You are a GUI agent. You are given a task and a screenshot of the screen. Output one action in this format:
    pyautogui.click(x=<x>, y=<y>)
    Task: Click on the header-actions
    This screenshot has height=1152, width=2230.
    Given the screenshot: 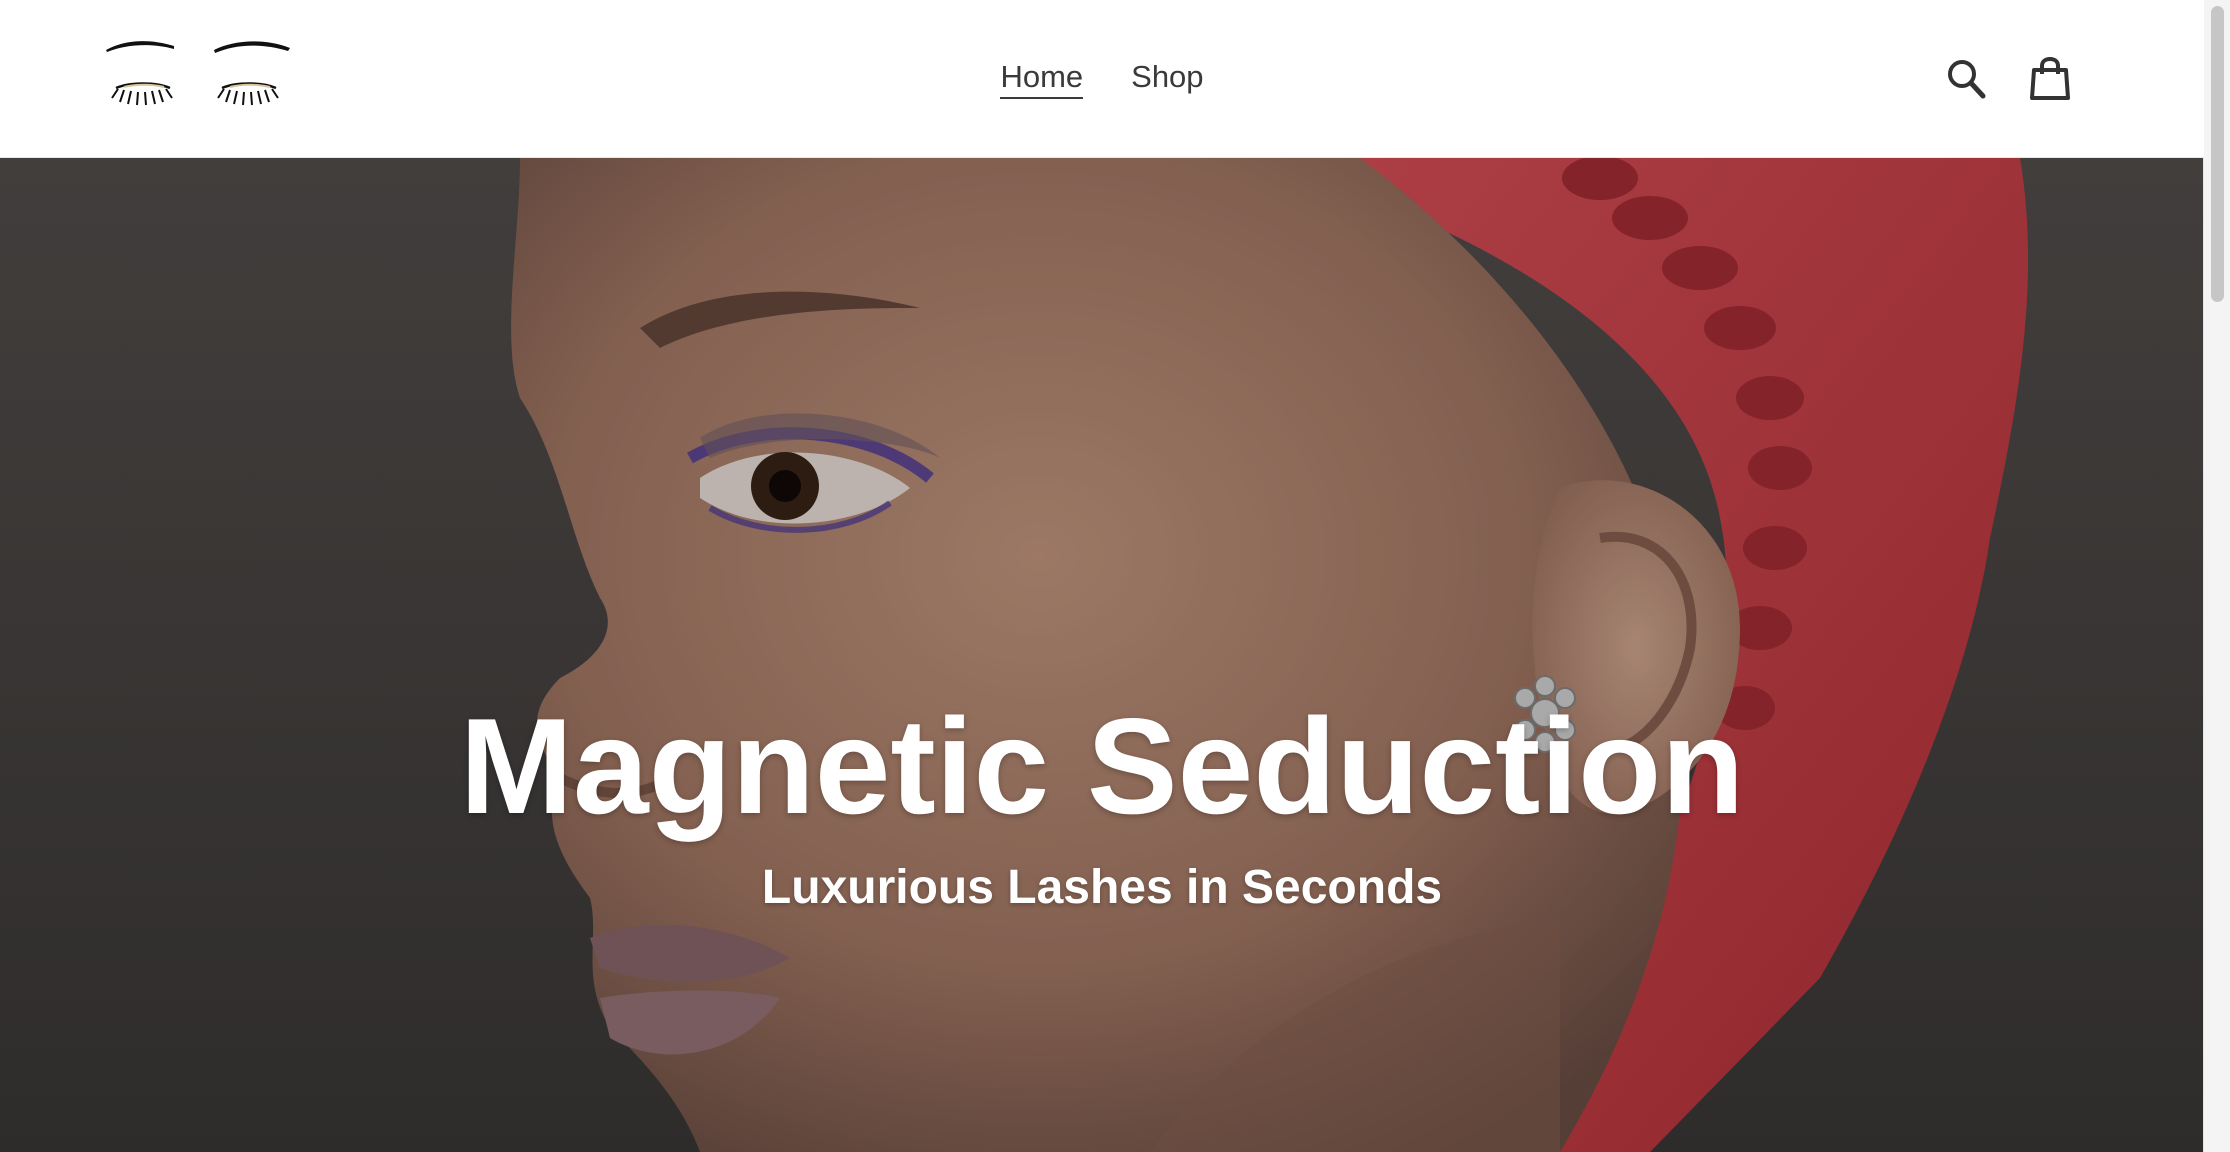 What is the action you would take?
    pyautogui.click(x=2008, y=79)
    